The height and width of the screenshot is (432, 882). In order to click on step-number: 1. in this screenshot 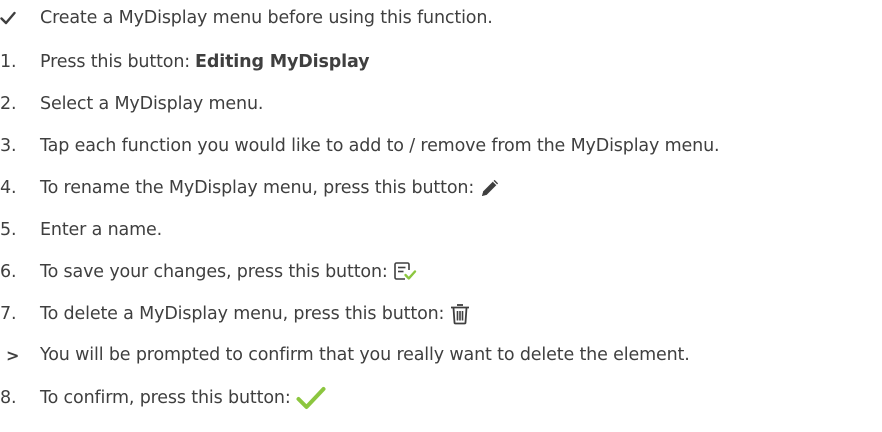, I will do `click(8, 62)`.